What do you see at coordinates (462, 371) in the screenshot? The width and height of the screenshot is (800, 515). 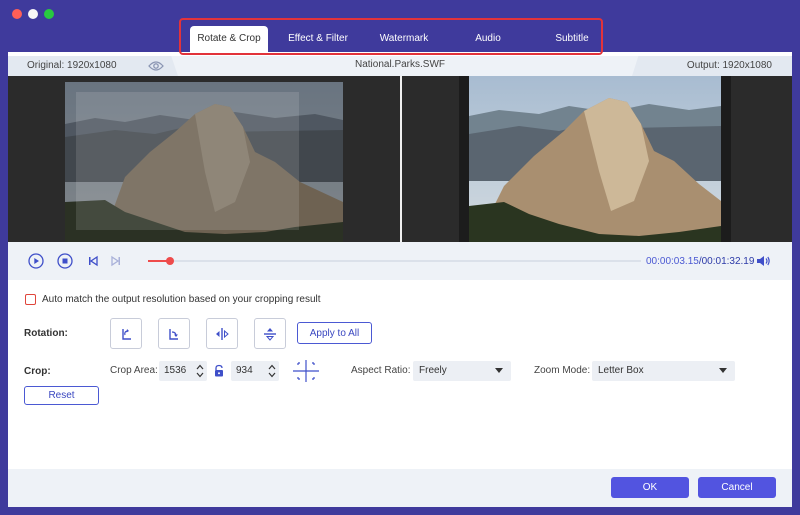 I see `aspect-ratio-select: Freely` at bounding box center [462, 371].